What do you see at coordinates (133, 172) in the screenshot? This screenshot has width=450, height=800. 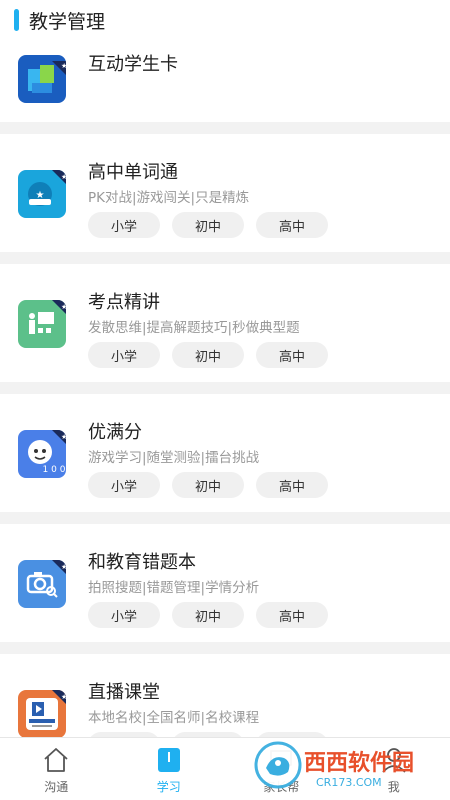 I see `item-name: 高中单词通` at bounding box center [133, 172].